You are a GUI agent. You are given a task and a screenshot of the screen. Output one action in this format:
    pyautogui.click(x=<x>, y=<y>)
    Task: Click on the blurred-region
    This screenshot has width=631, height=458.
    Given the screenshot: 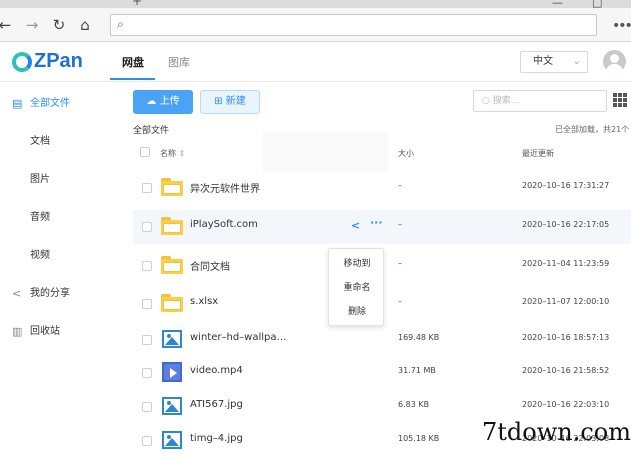 What is the action you would take?
    pyautogui.click(x=325, y=152)
    